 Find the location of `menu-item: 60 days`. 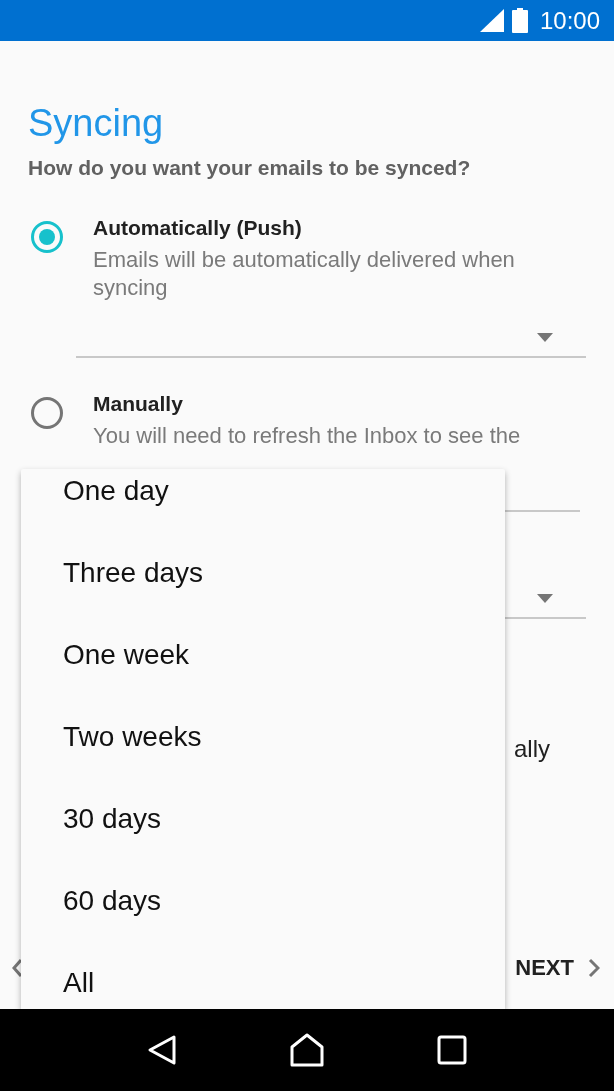

menu-item: 60 days is located at coordinates (263, 901).